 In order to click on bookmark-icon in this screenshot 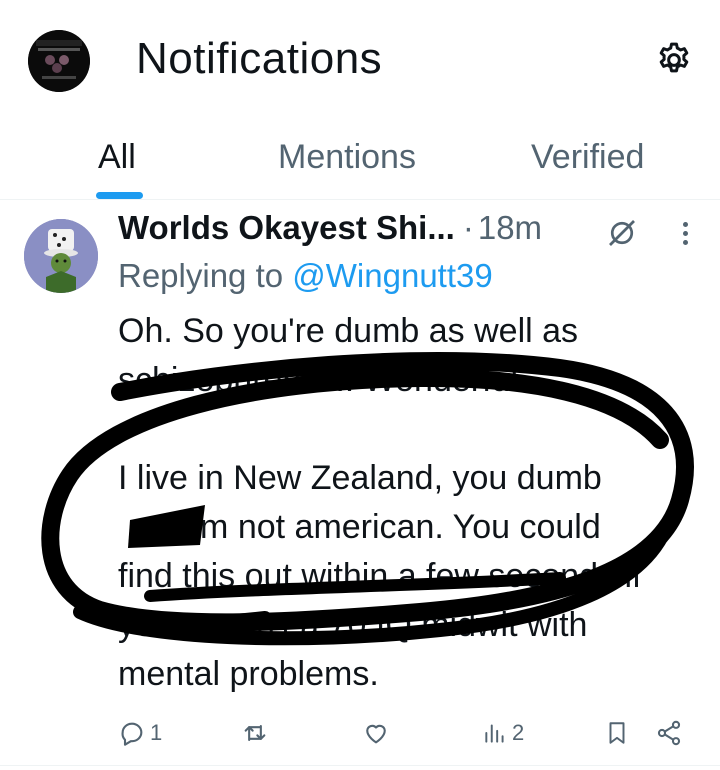, I will do `click(617, 733)`.